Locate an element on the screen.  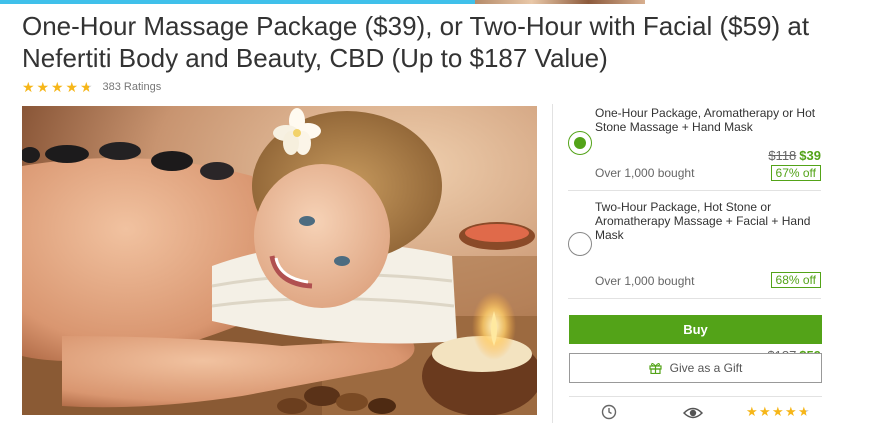
option-radio is located at coordinates (580, 244).